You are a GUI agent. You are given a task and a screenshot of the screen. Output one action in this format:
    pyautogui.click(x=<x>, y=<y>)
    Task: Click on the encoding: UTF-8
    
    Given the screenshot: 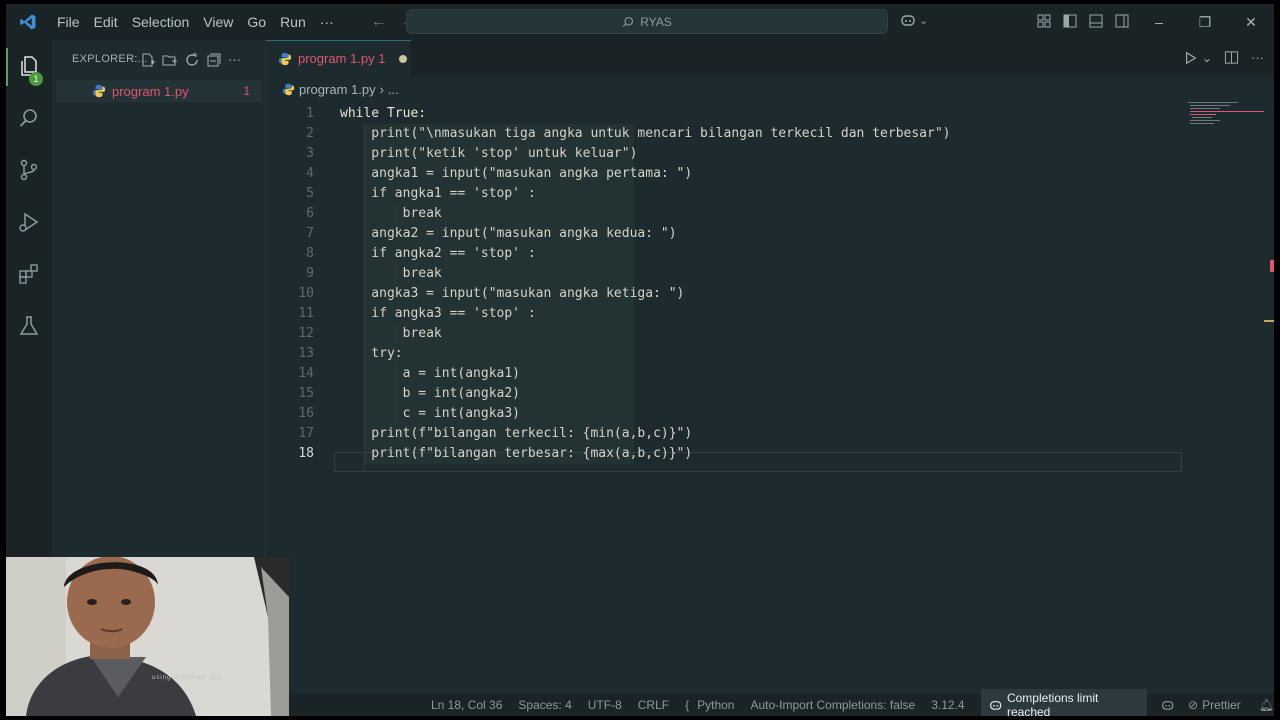 What is the action you would take?
    pyautogui.click(x=605, y=705)
    